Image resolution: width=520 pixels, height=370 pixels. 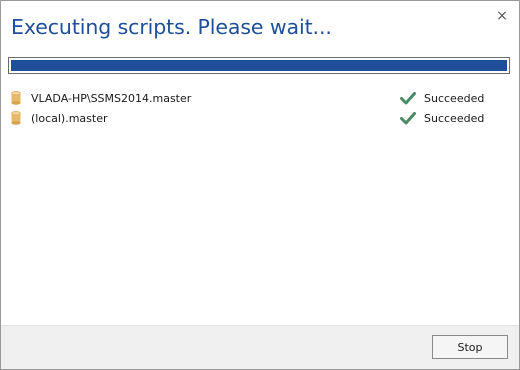 What do you see at coordinates (260, 118) in the screenshot?
I see `result-row: (local).master Succeeded` at bounding box center [260, 118].